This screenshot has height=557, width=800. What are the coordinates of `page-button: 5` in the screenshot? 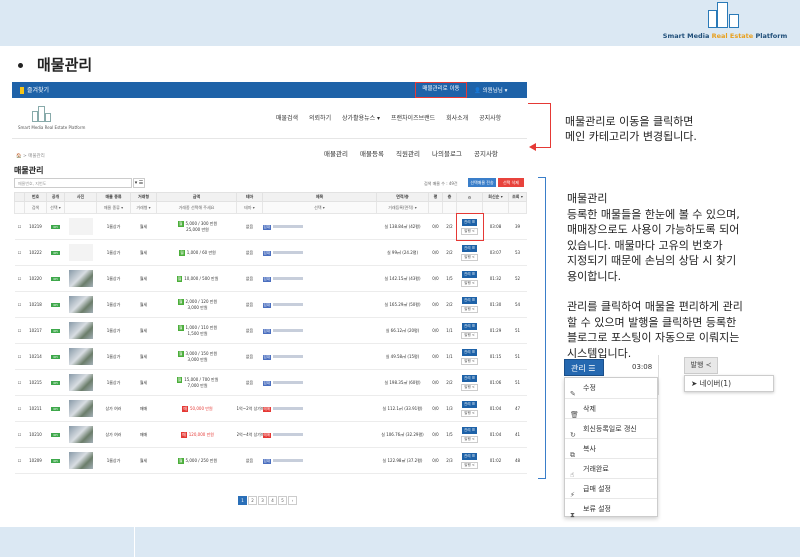 It's located at (282, 500).